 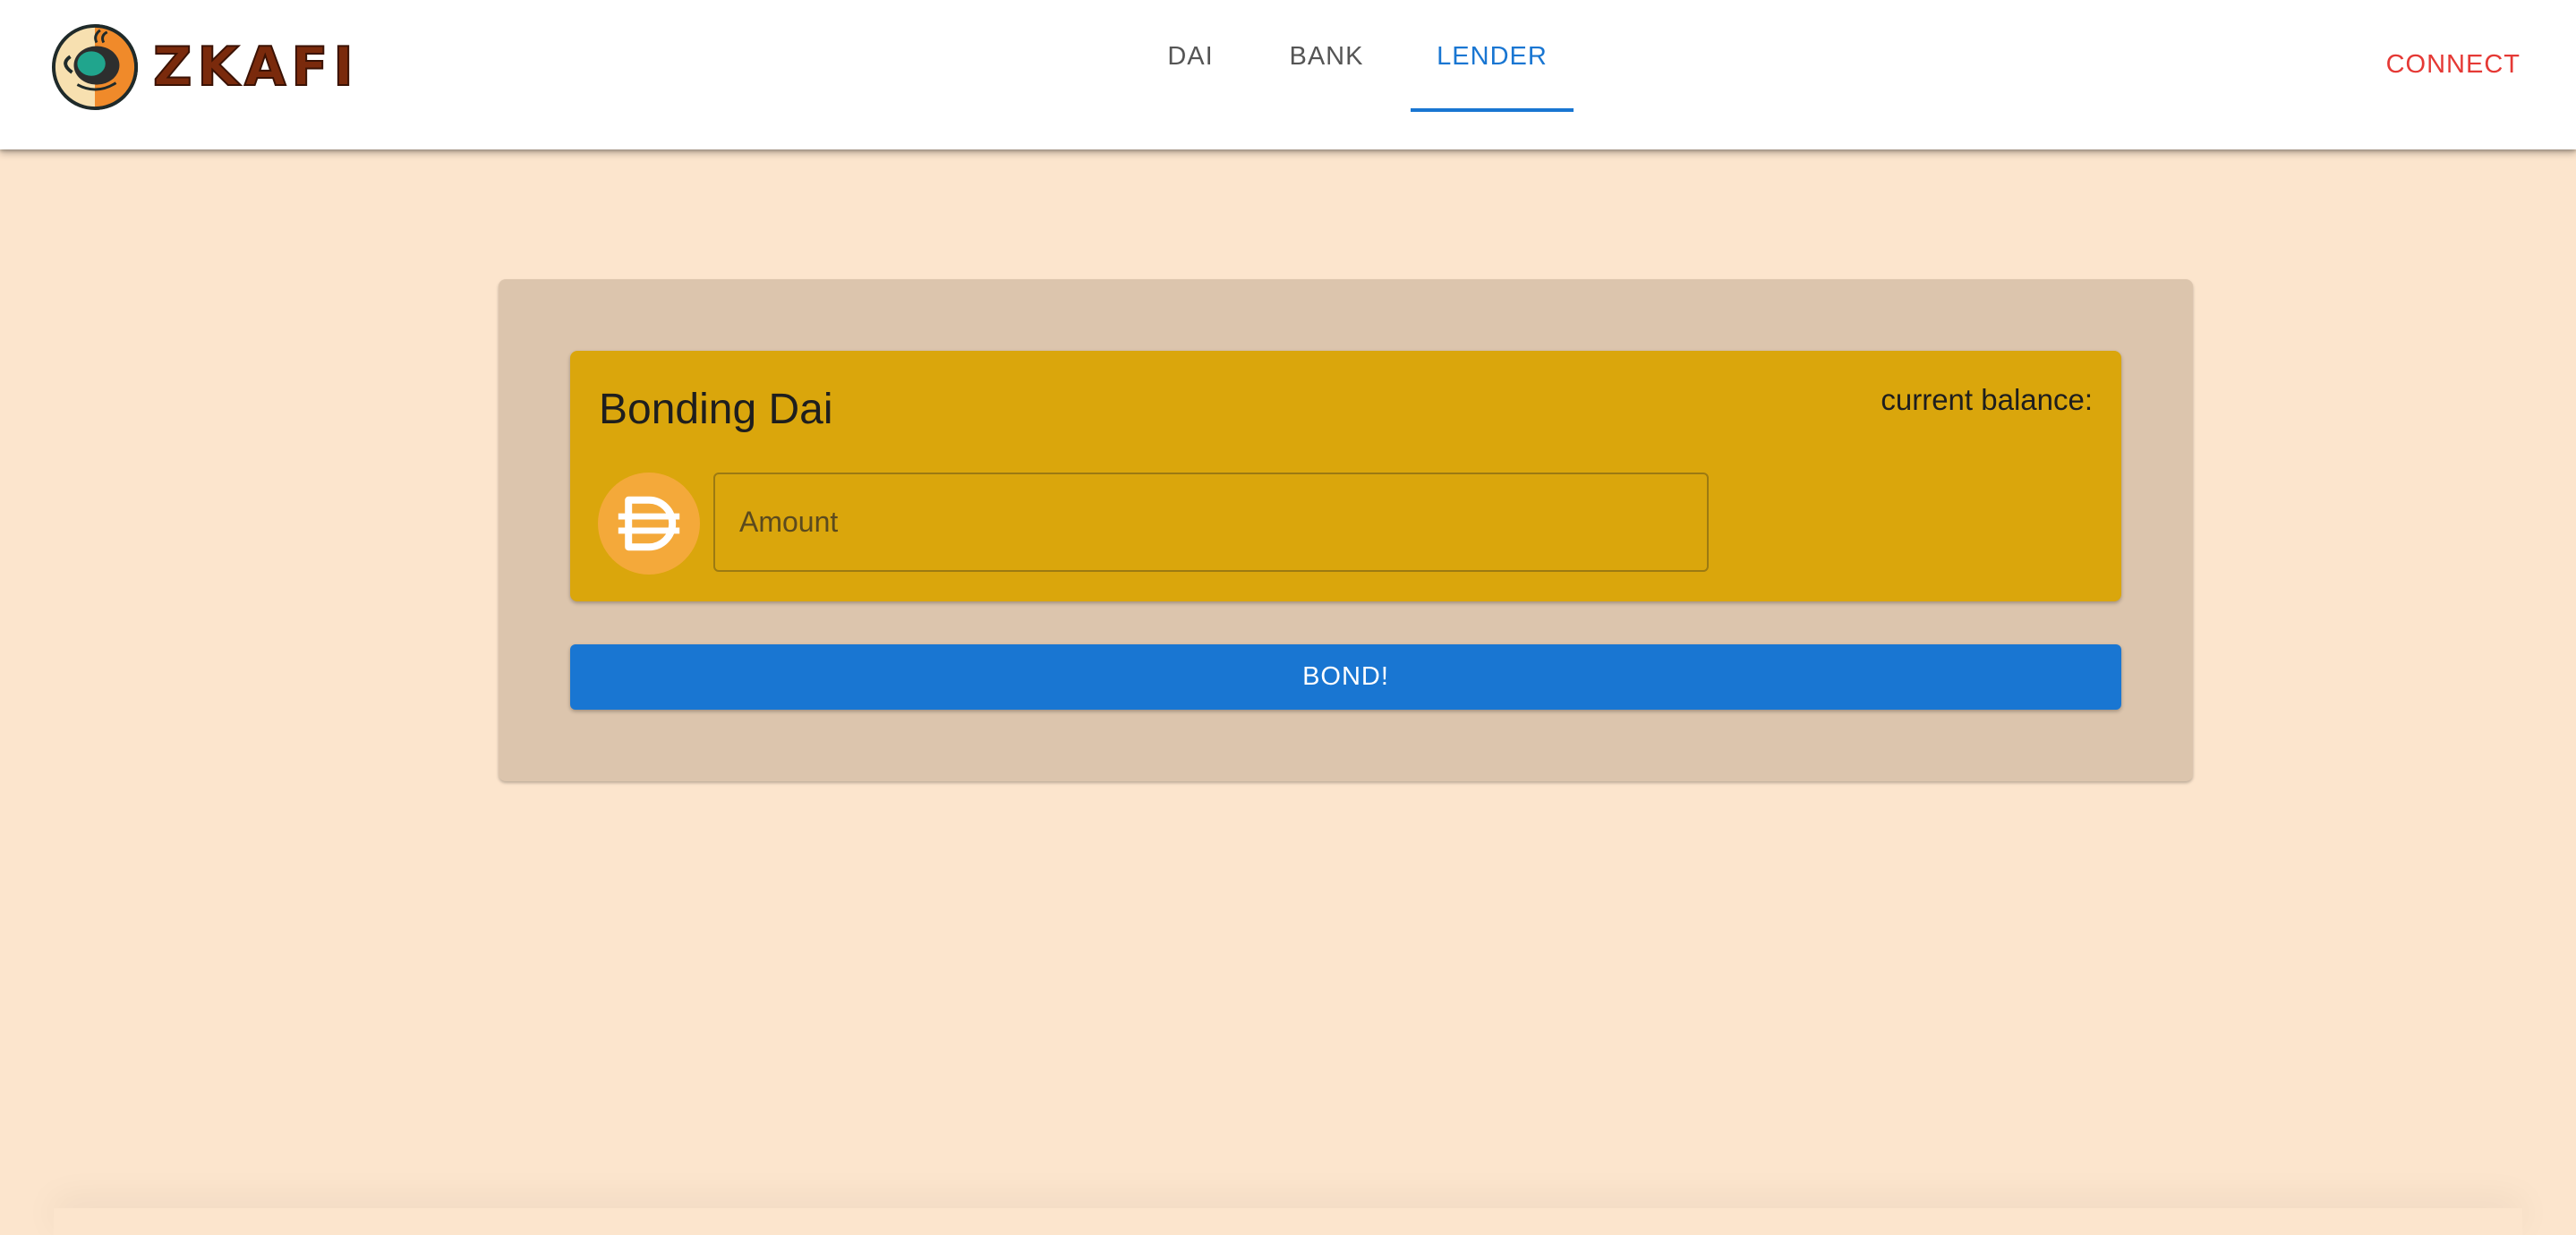 What do you see at coordinates (649, 524) in the screenshot?
I see `dai-icon` at bounding box center [649, 524].